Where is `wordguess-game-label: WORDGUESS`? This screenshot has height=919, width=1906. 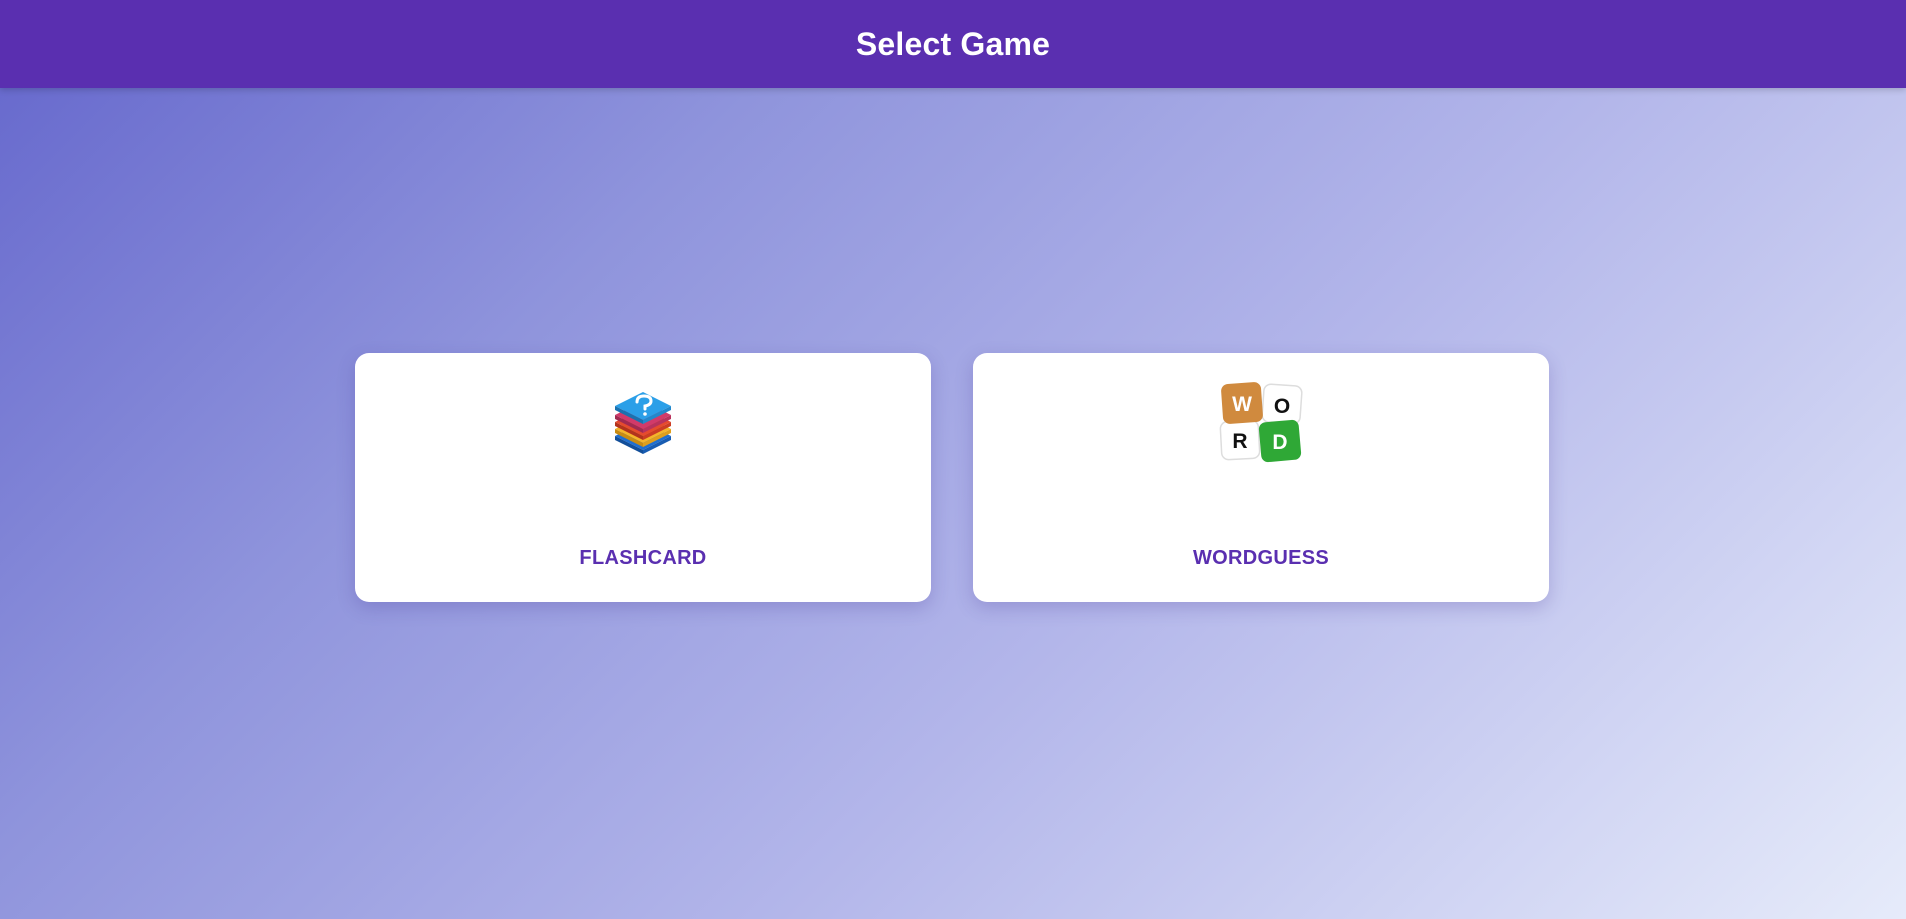 wordguess-game-label: WORDGUESS is located at coordinates (1261, 558).